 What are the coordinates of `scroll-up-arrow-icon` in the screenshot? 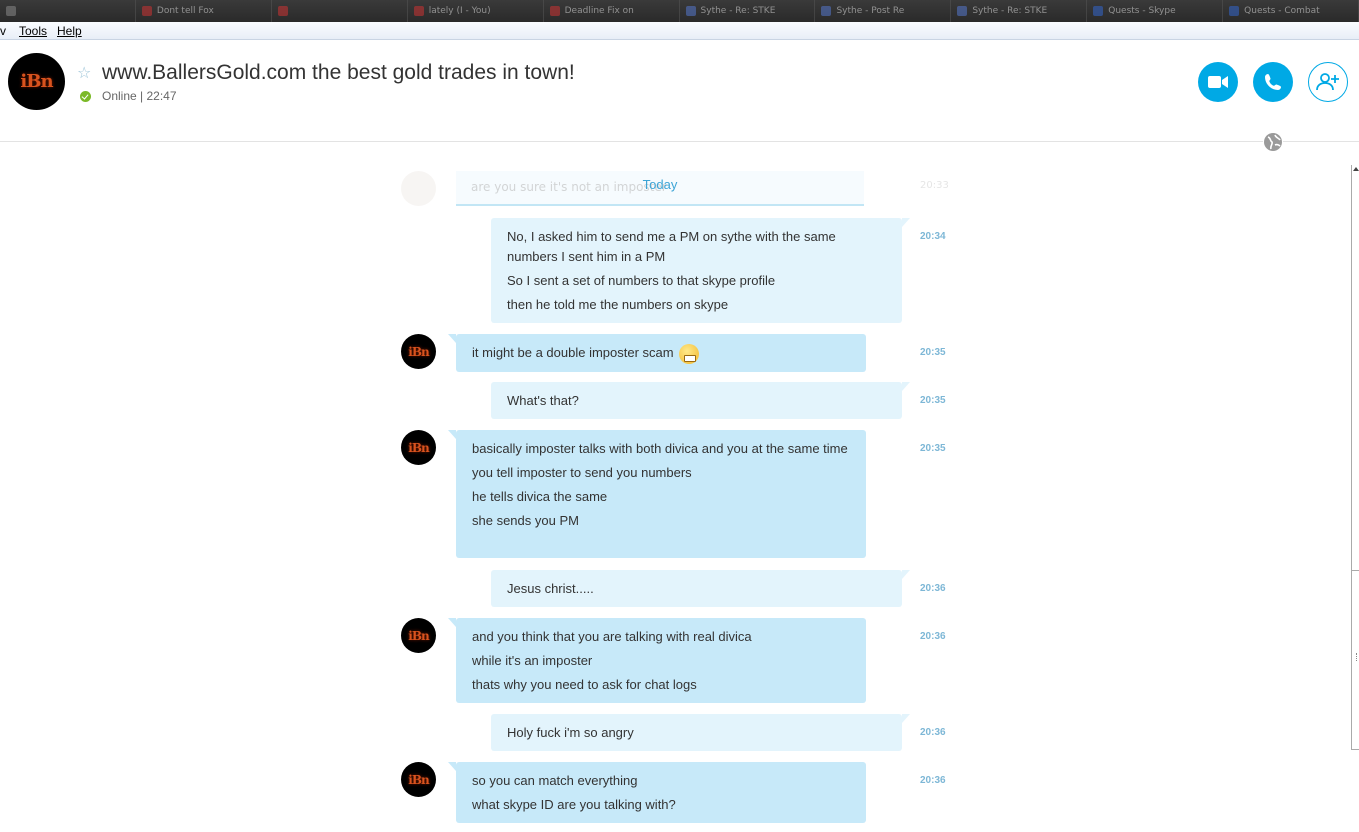 It's located at (1356, 169).